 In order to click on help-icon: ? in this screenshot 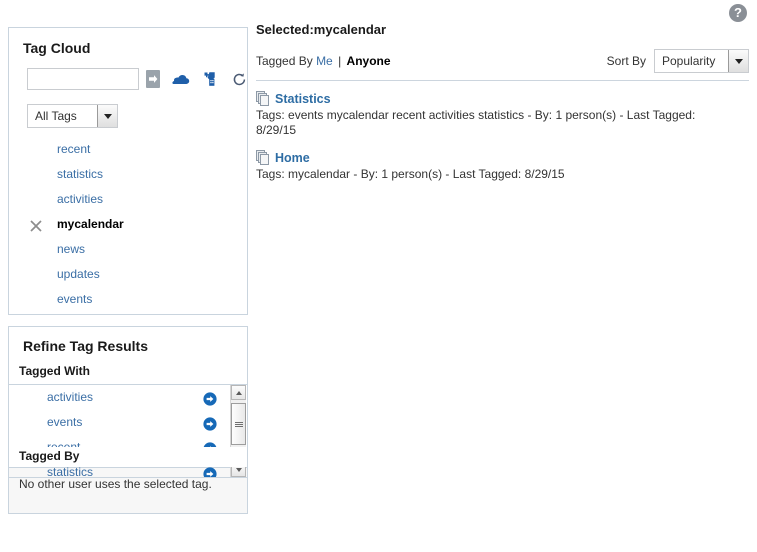, I will do `click(738, 13)`.